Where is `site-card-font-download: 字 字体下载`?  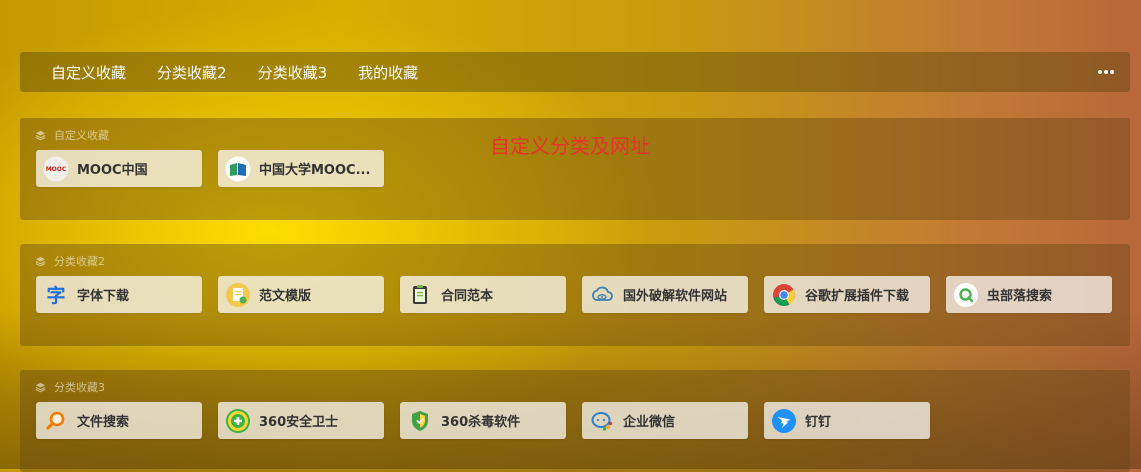
site-card-font-download: 字 字体下载 is located at coordinates (119, 294).